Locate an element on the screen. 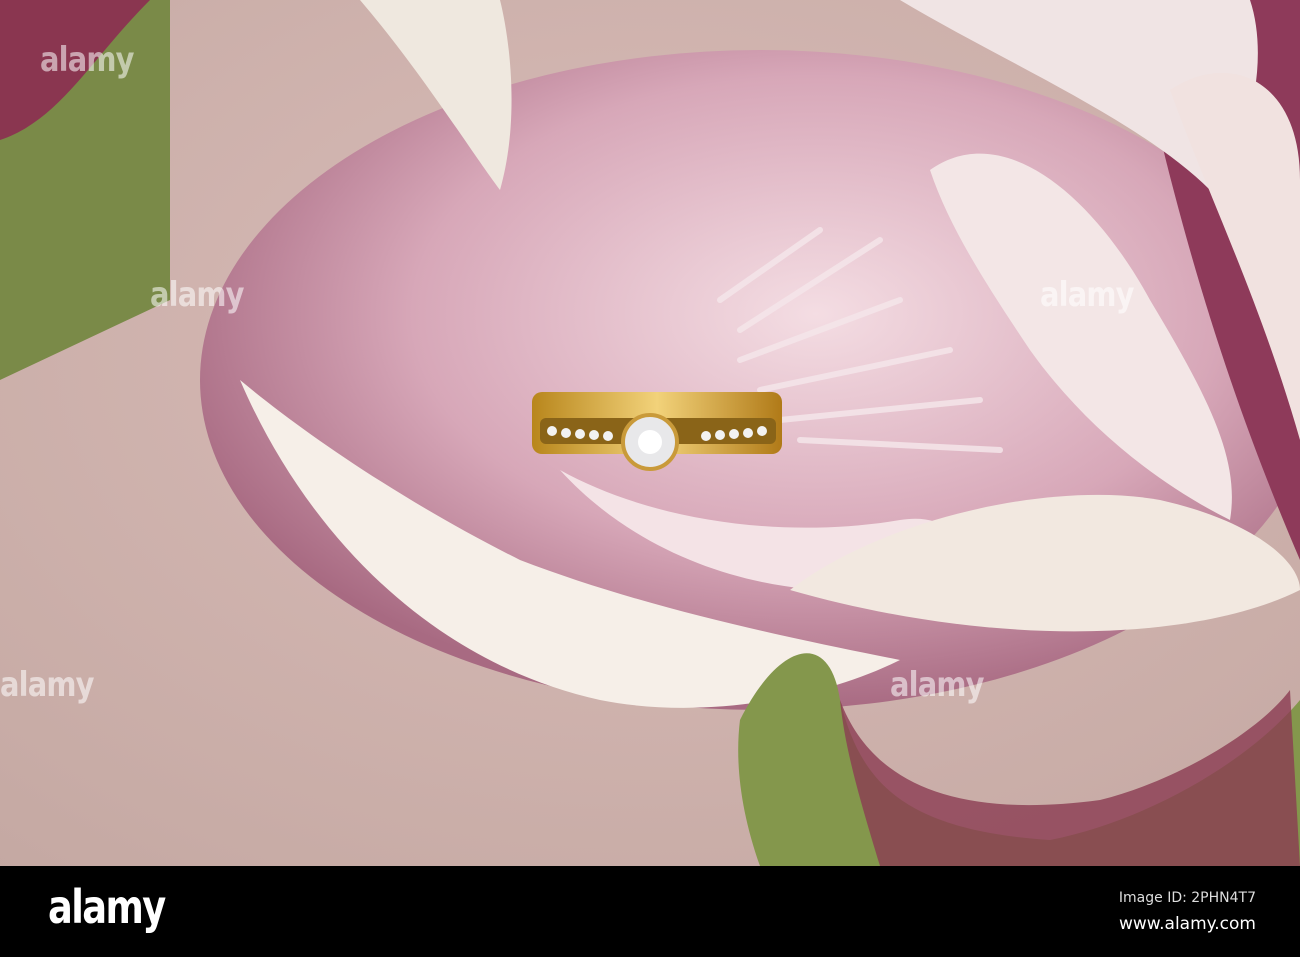 This screenshot has height=957, width=1300. footer-bar: alamy Image ID: 2PHN4T7 www.alamy.com is located at coordinates (650, 911).